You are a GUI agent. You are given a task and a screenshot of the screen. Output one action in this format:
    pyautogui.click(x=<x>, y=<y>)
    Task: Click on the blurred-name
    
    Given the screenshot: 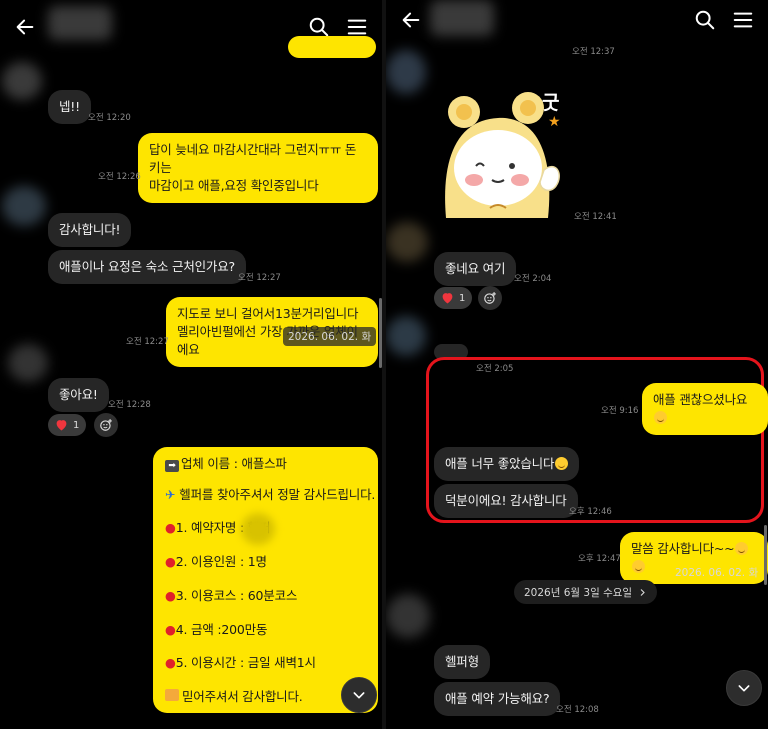 What is the action you would take?
    pyautogui.click(x=258, y=529)
    